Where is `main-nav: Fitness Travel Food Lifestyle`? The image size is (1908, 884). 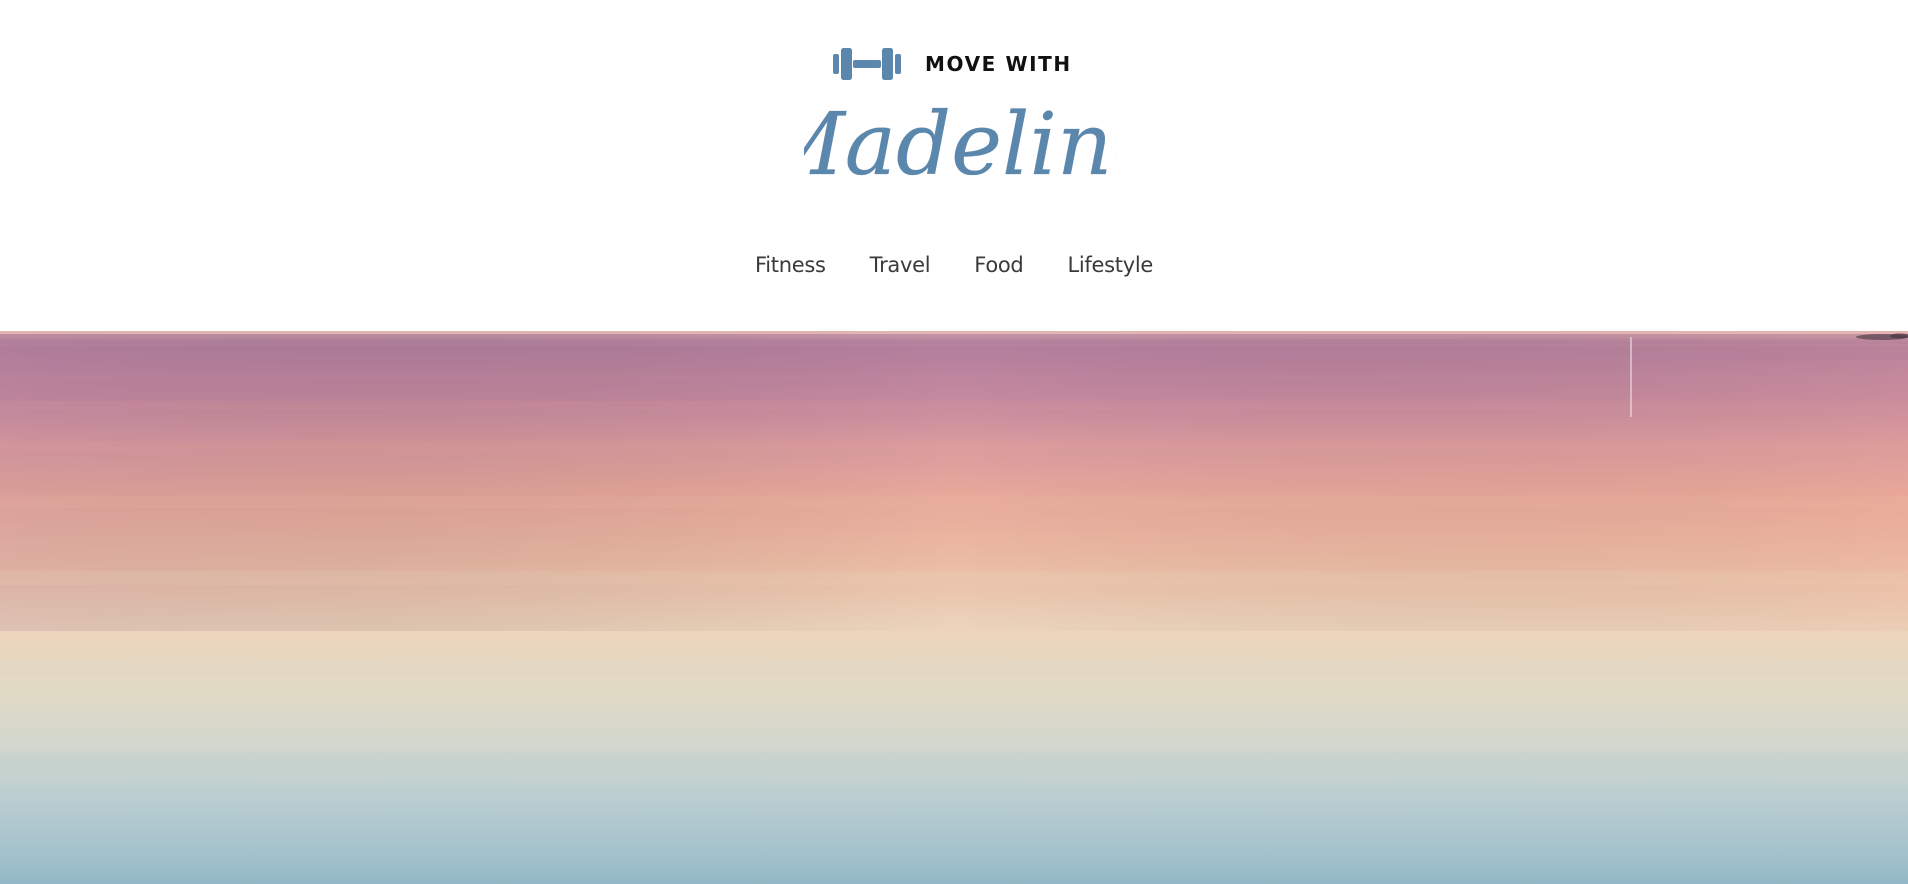 main-nav: Fitness Travel Food Lifestyle is located at coordinates (954, 265).